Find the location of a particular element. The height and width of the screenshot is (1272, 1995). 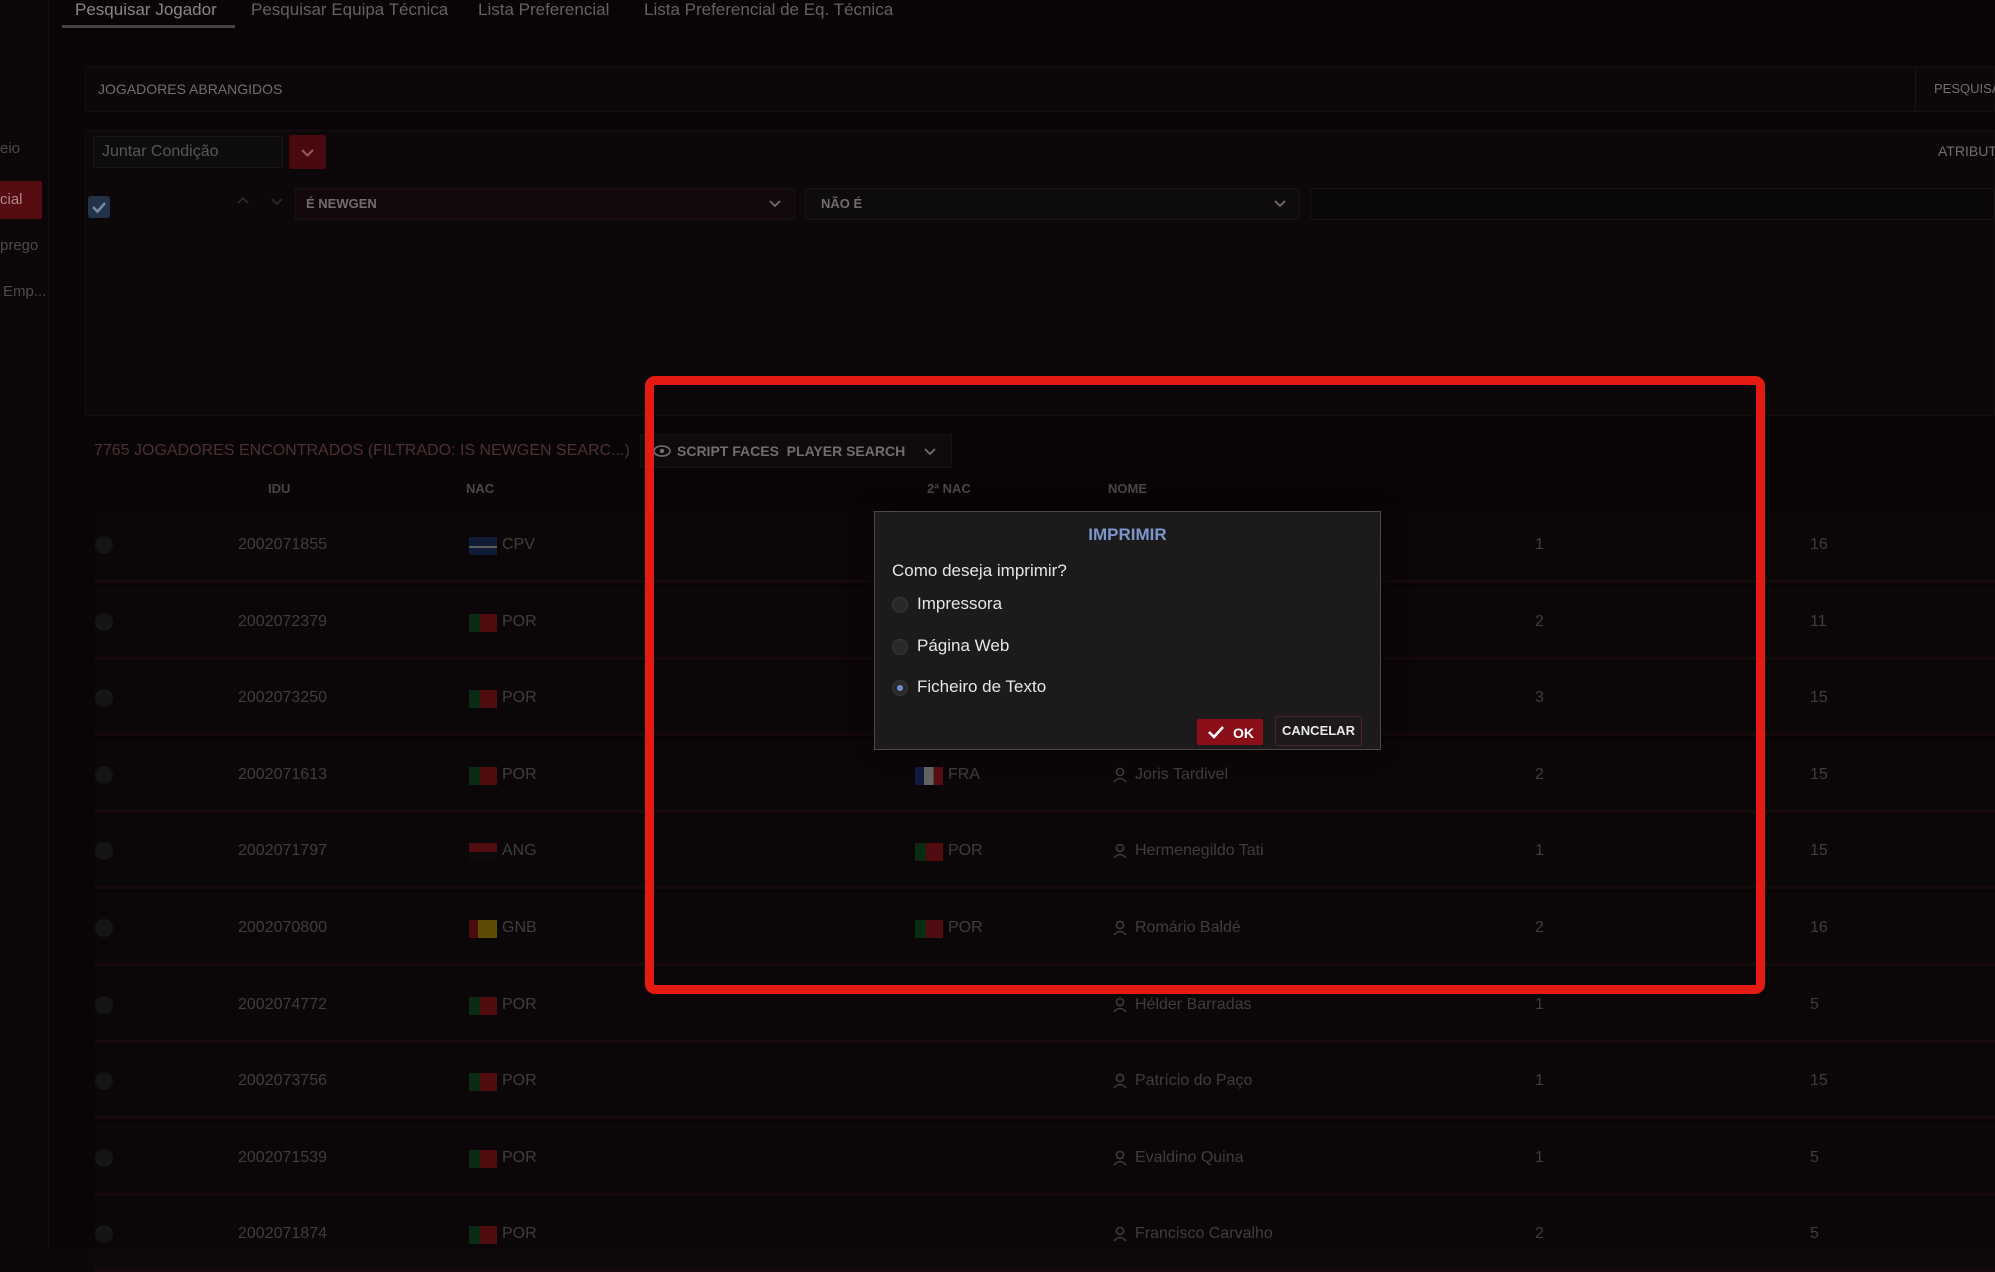

radio-label: Página Web is located at coordinates (963, 645).